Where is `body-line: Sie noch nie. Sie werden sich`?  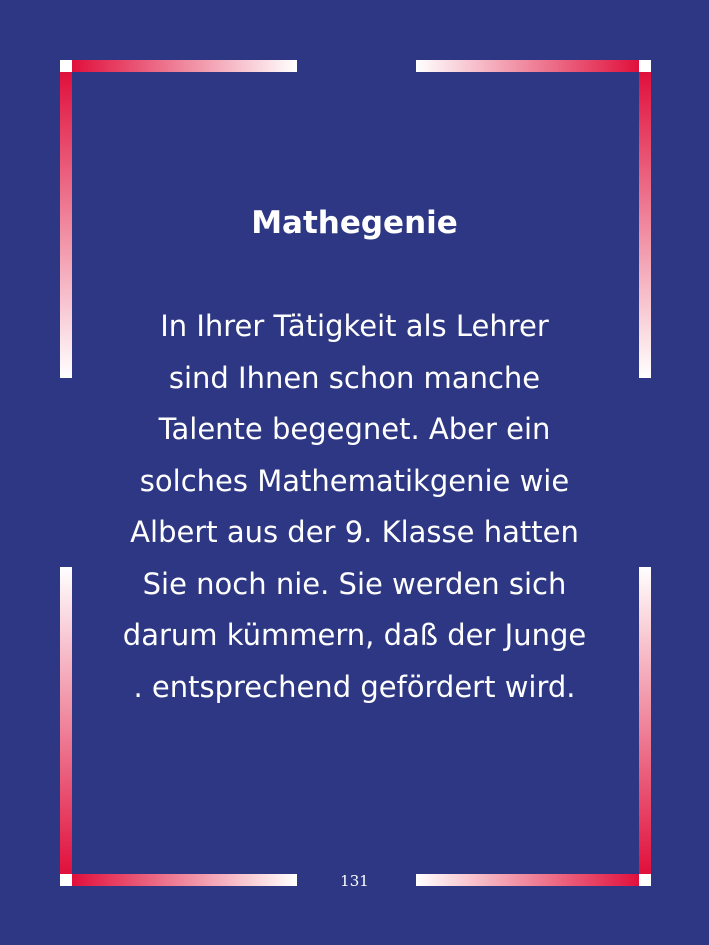
body-line: Sie noch nie. Sie werden sich is located at coordinates (354, 583).